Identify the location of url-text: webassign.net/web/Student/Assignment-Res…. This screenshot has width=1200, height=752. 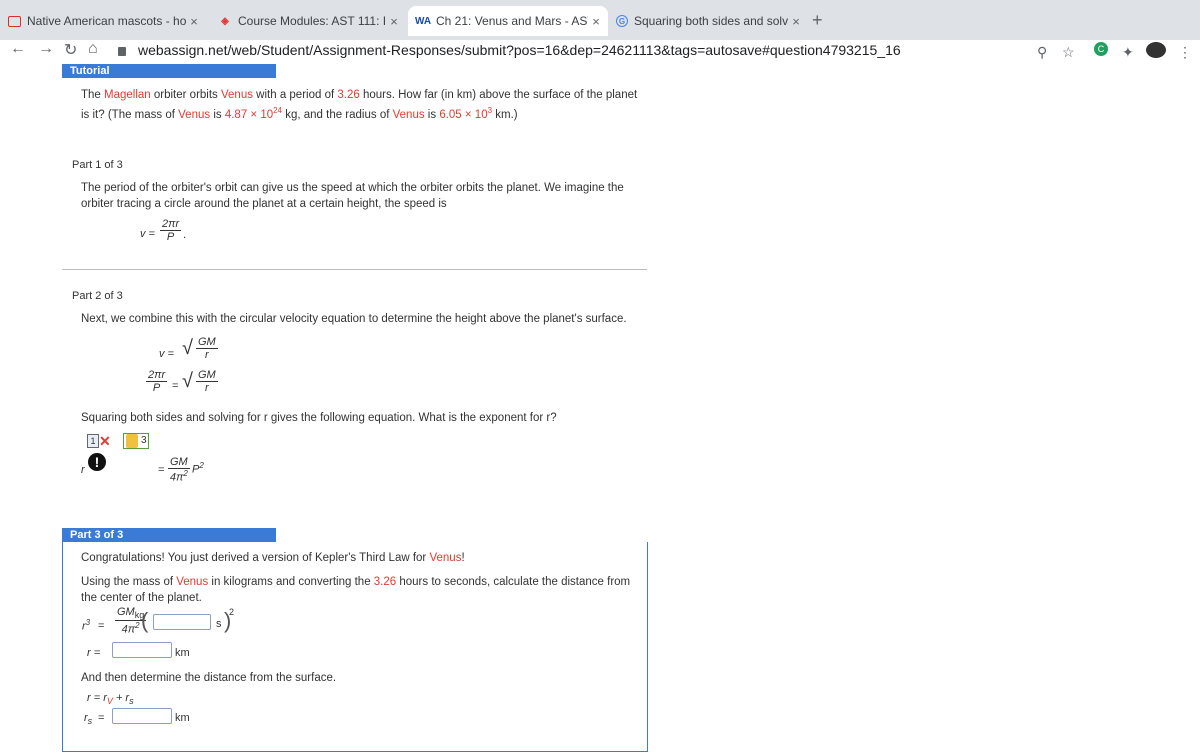
(519, 50).